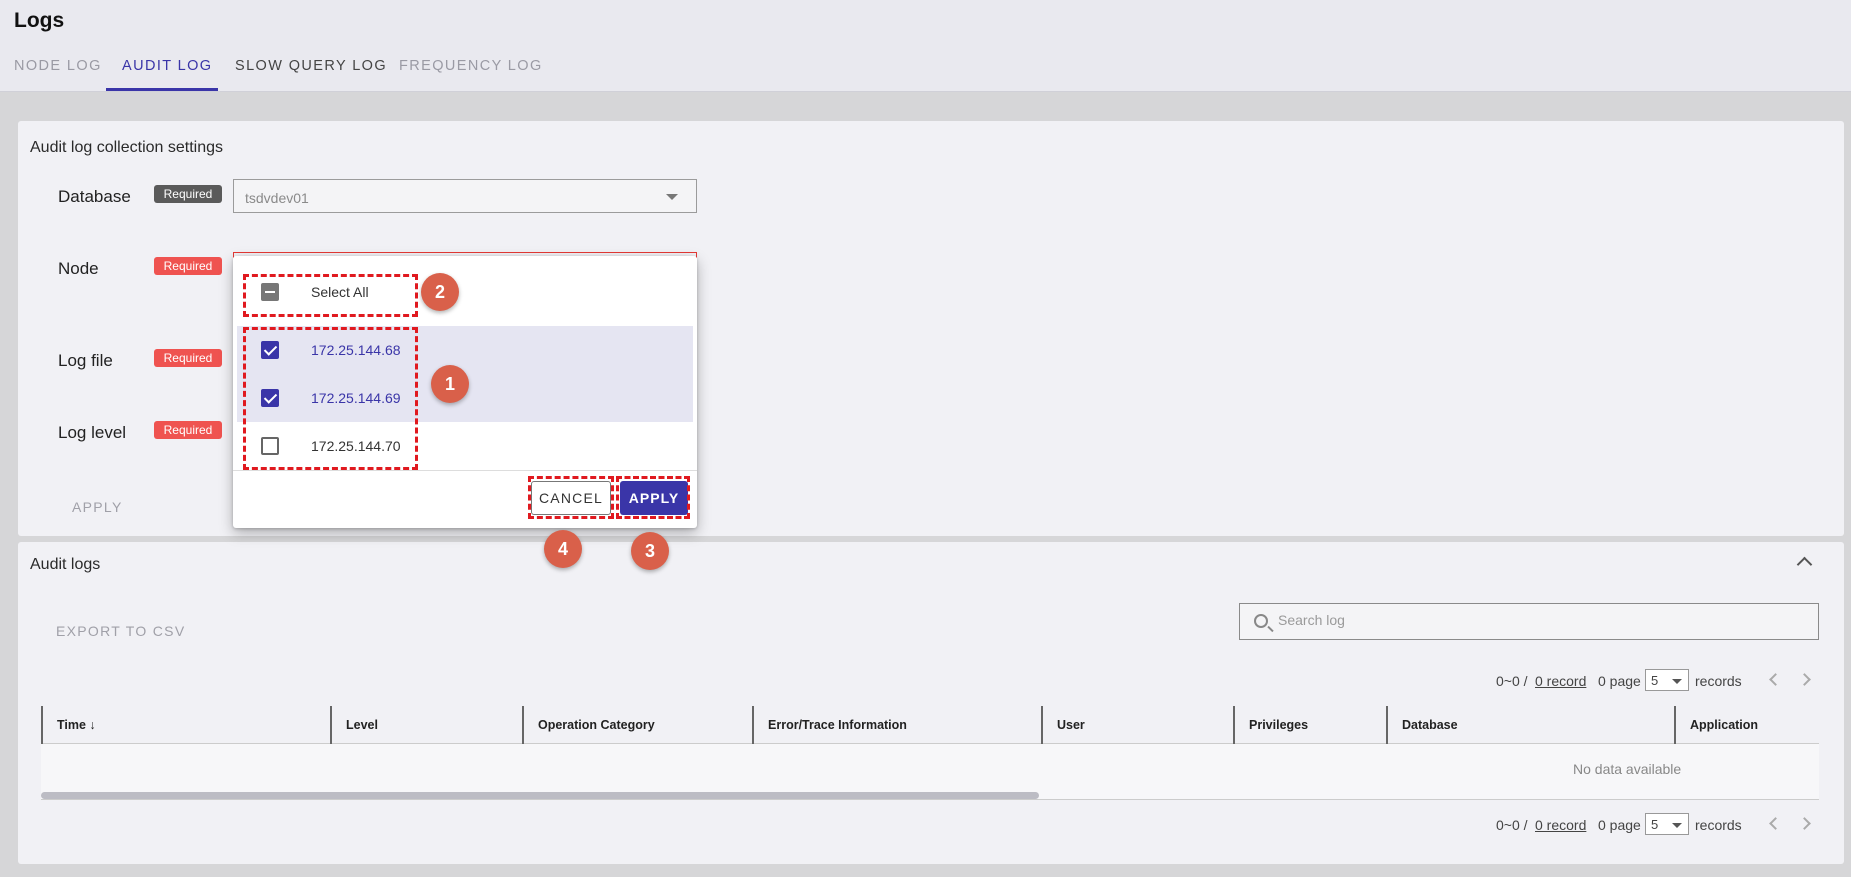  Describe the element at coordinates (1627, 769) in the screenshot. I see `empty-state-text: No data available` at that location.